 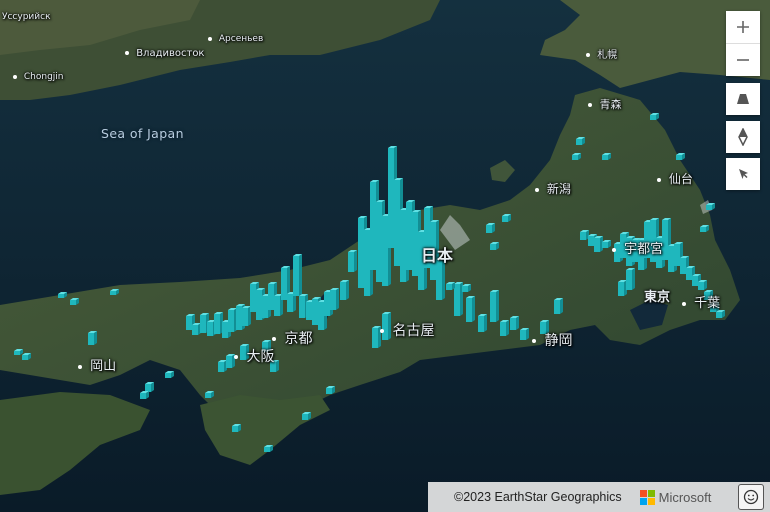 I want to click on copyright-text: ©2023 EarthStar Geographics, so click(x=538, y=497).